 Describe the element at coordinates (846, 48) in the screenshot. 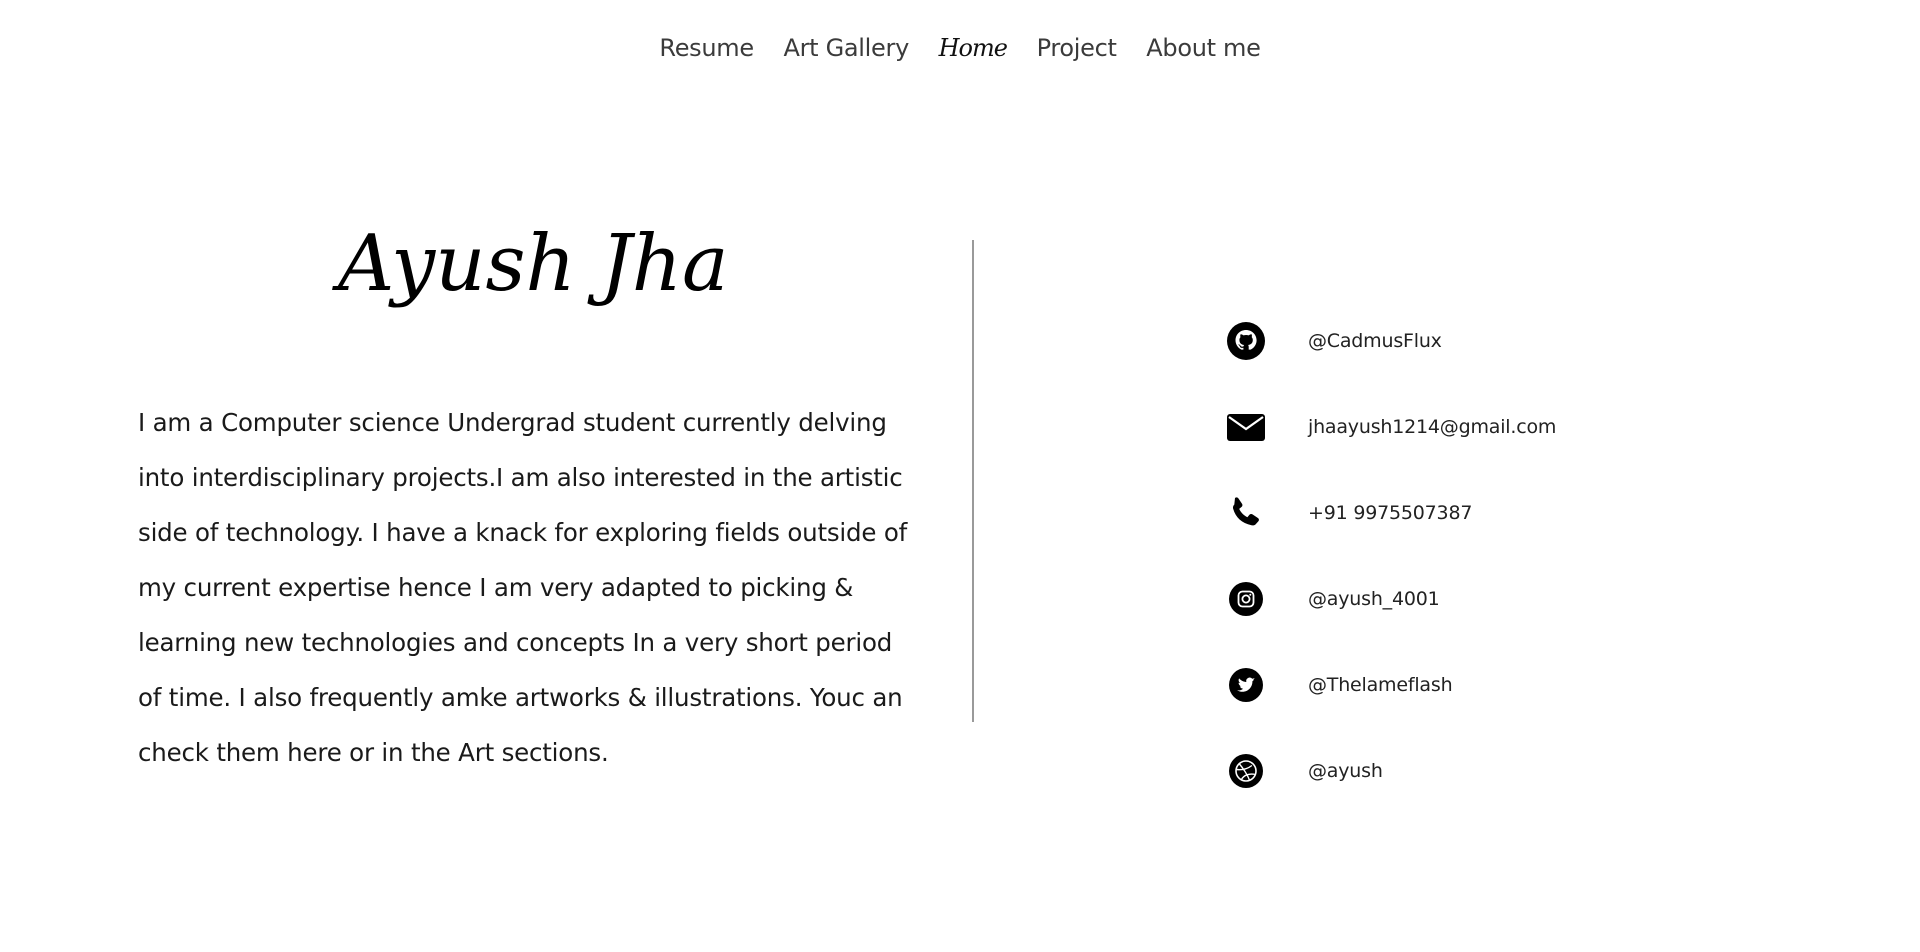

I see `nav-art-gallery: Art Gallery` at that location.